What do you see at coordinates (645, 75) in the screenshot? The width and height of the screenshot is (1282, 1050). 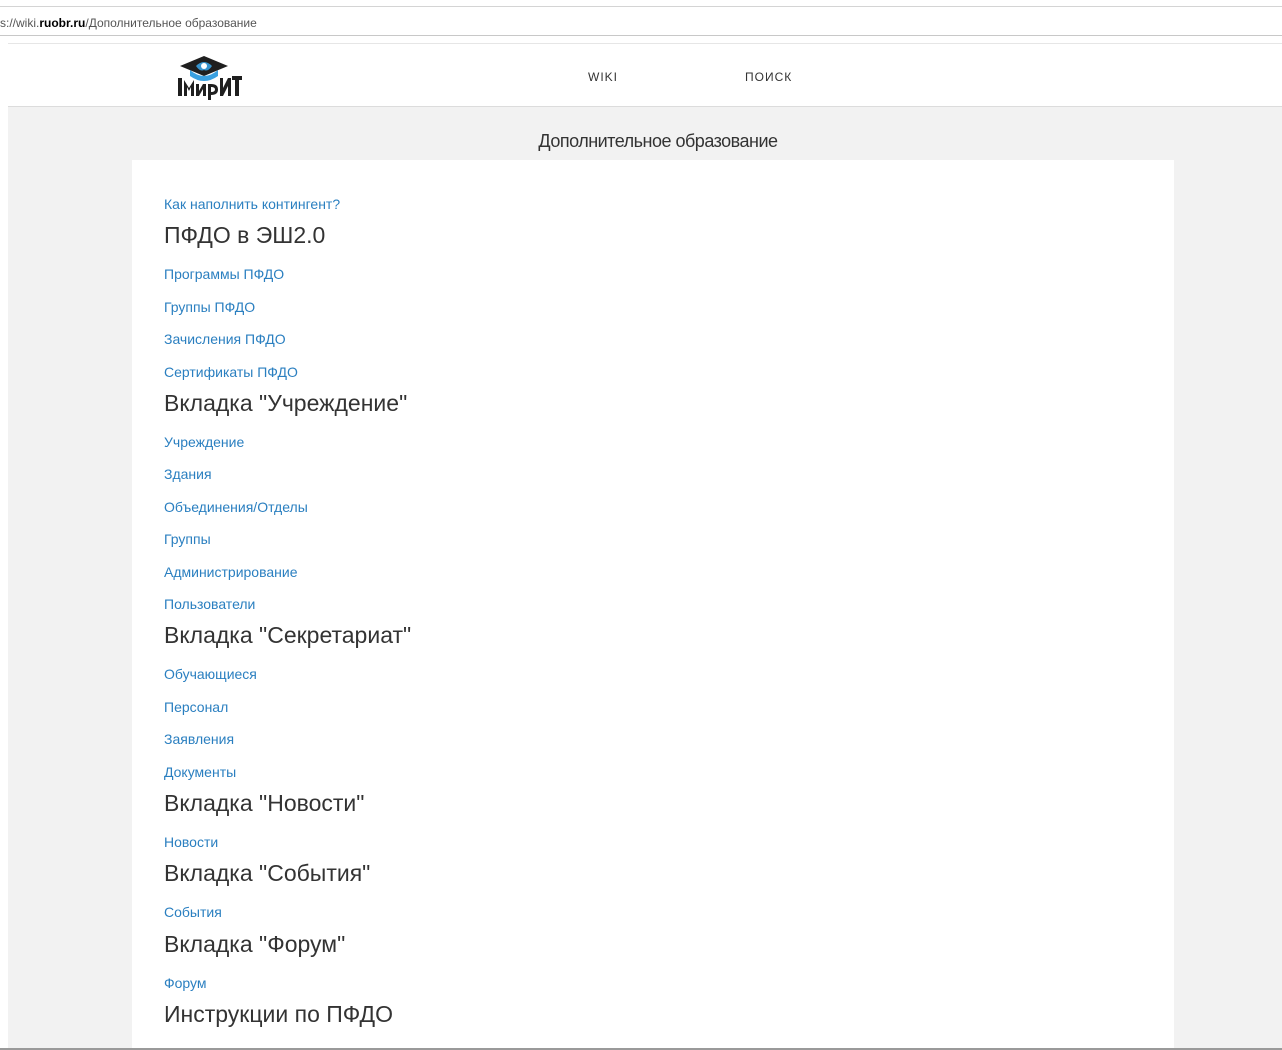 I see `site-navbar: WIKI ПОИСК` at bounding box center [645, 75].